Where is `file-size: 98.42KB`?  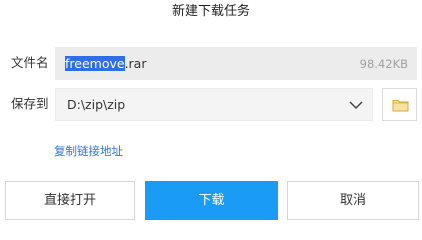
file-size: 98.42KB is located at coordinates (383, 64).